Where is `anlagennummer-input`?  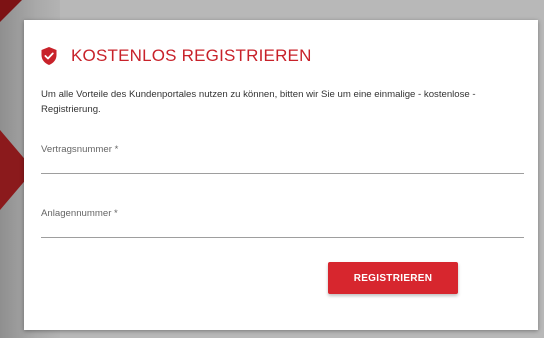 anlagennummer-input is located at coordinates (282, 228).